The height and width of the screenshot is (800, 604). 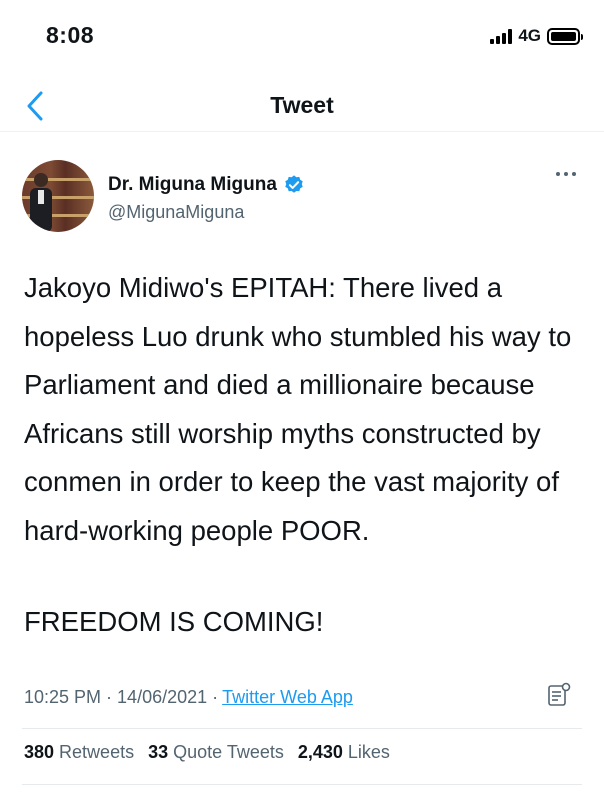 What do you see at coordinates (174, 621) in the screenshot?
I see `tweet-body-closing: FREEDOM IS COMING!` at bounding box center [174, 621].